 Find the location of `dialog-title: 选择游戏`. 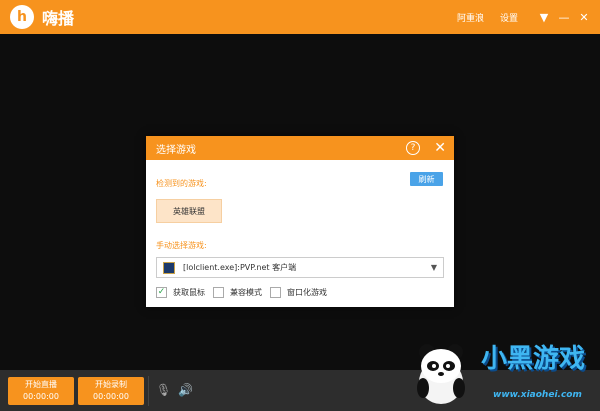

dialog-title: 选择游戏 is located at coordinates (176, 150).